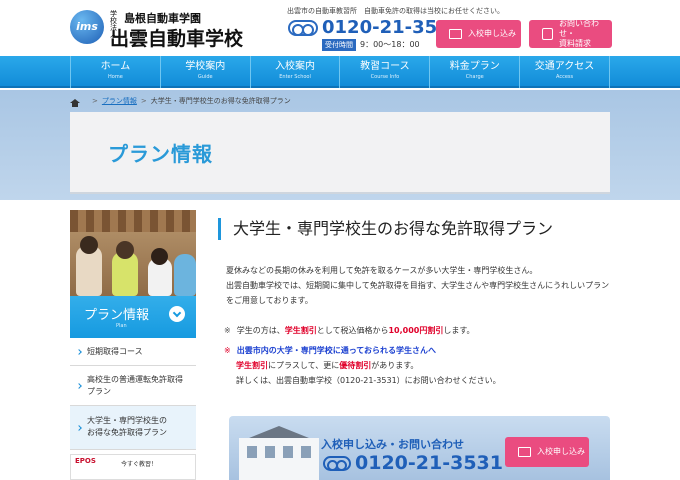 This screenshot has height=480, width=680. I want to click on nav-label: 入校案内, so click(295, 66).